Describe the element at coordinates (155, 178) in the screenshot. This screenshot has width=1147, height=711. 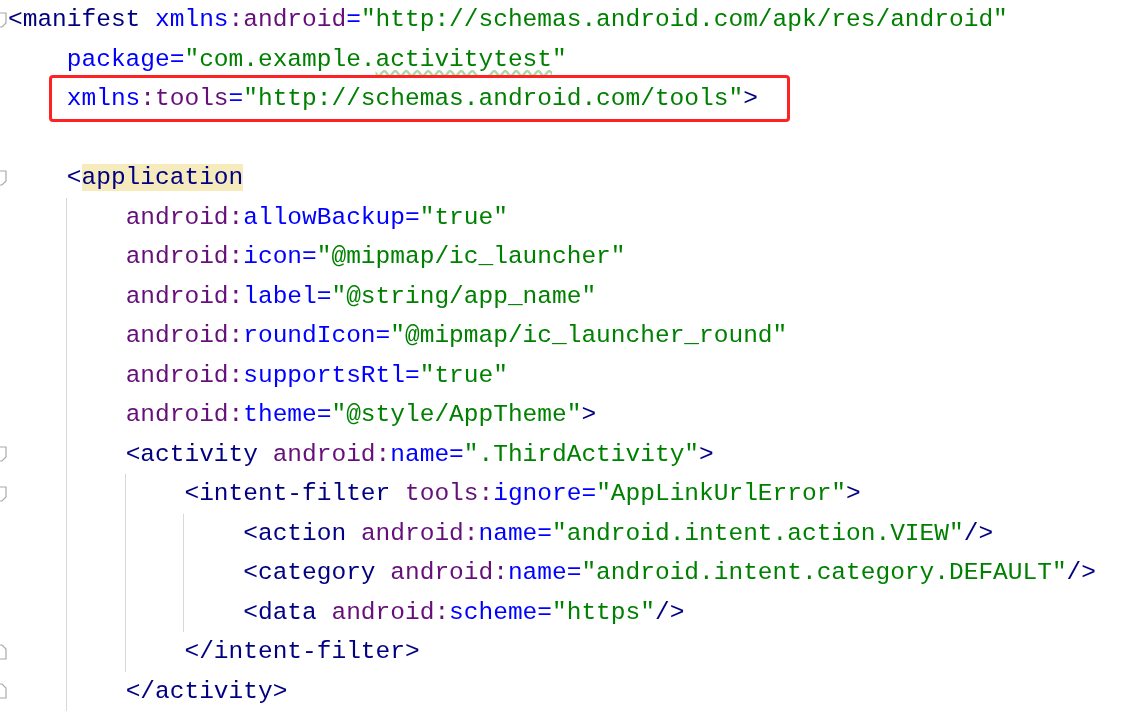
I see `code-line: <application` at that location.